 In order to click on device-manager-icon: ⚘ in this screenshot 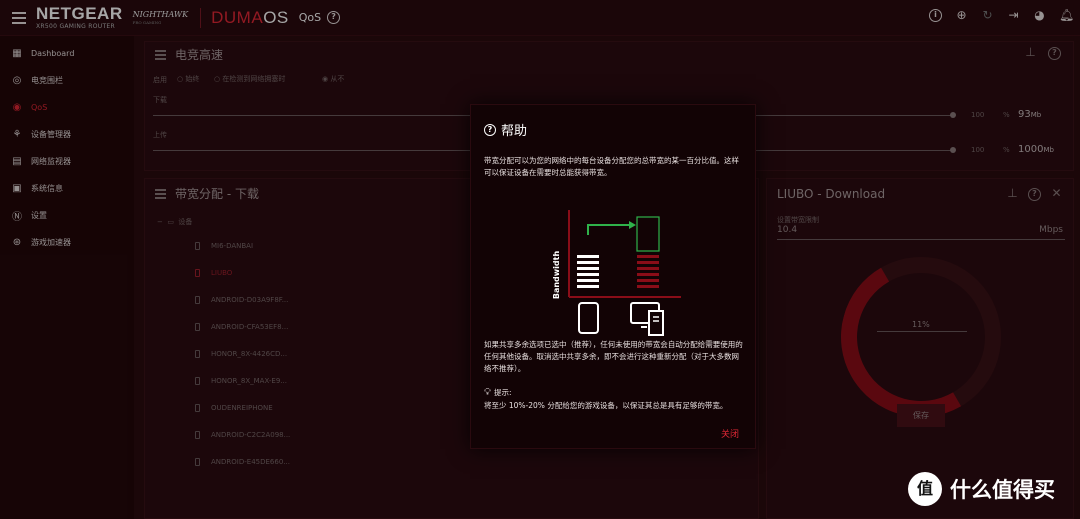, I will do `click(17, 134)`.